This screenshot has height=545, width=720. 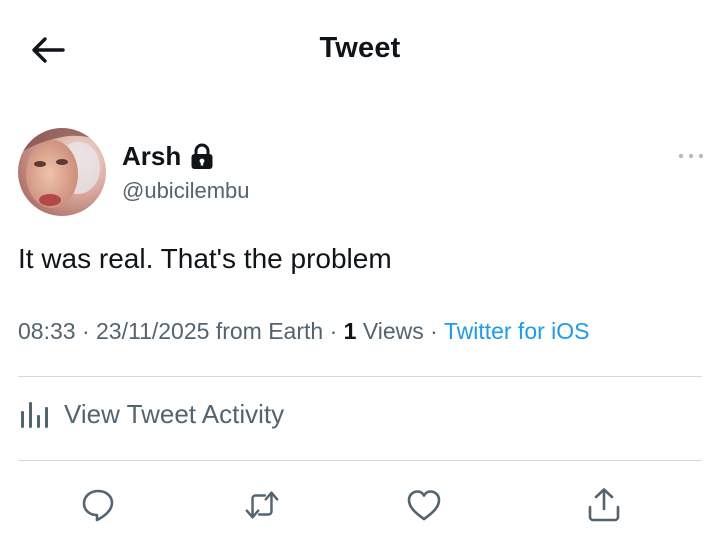 I want to click on avatar-image, so click(x=62, y=172).